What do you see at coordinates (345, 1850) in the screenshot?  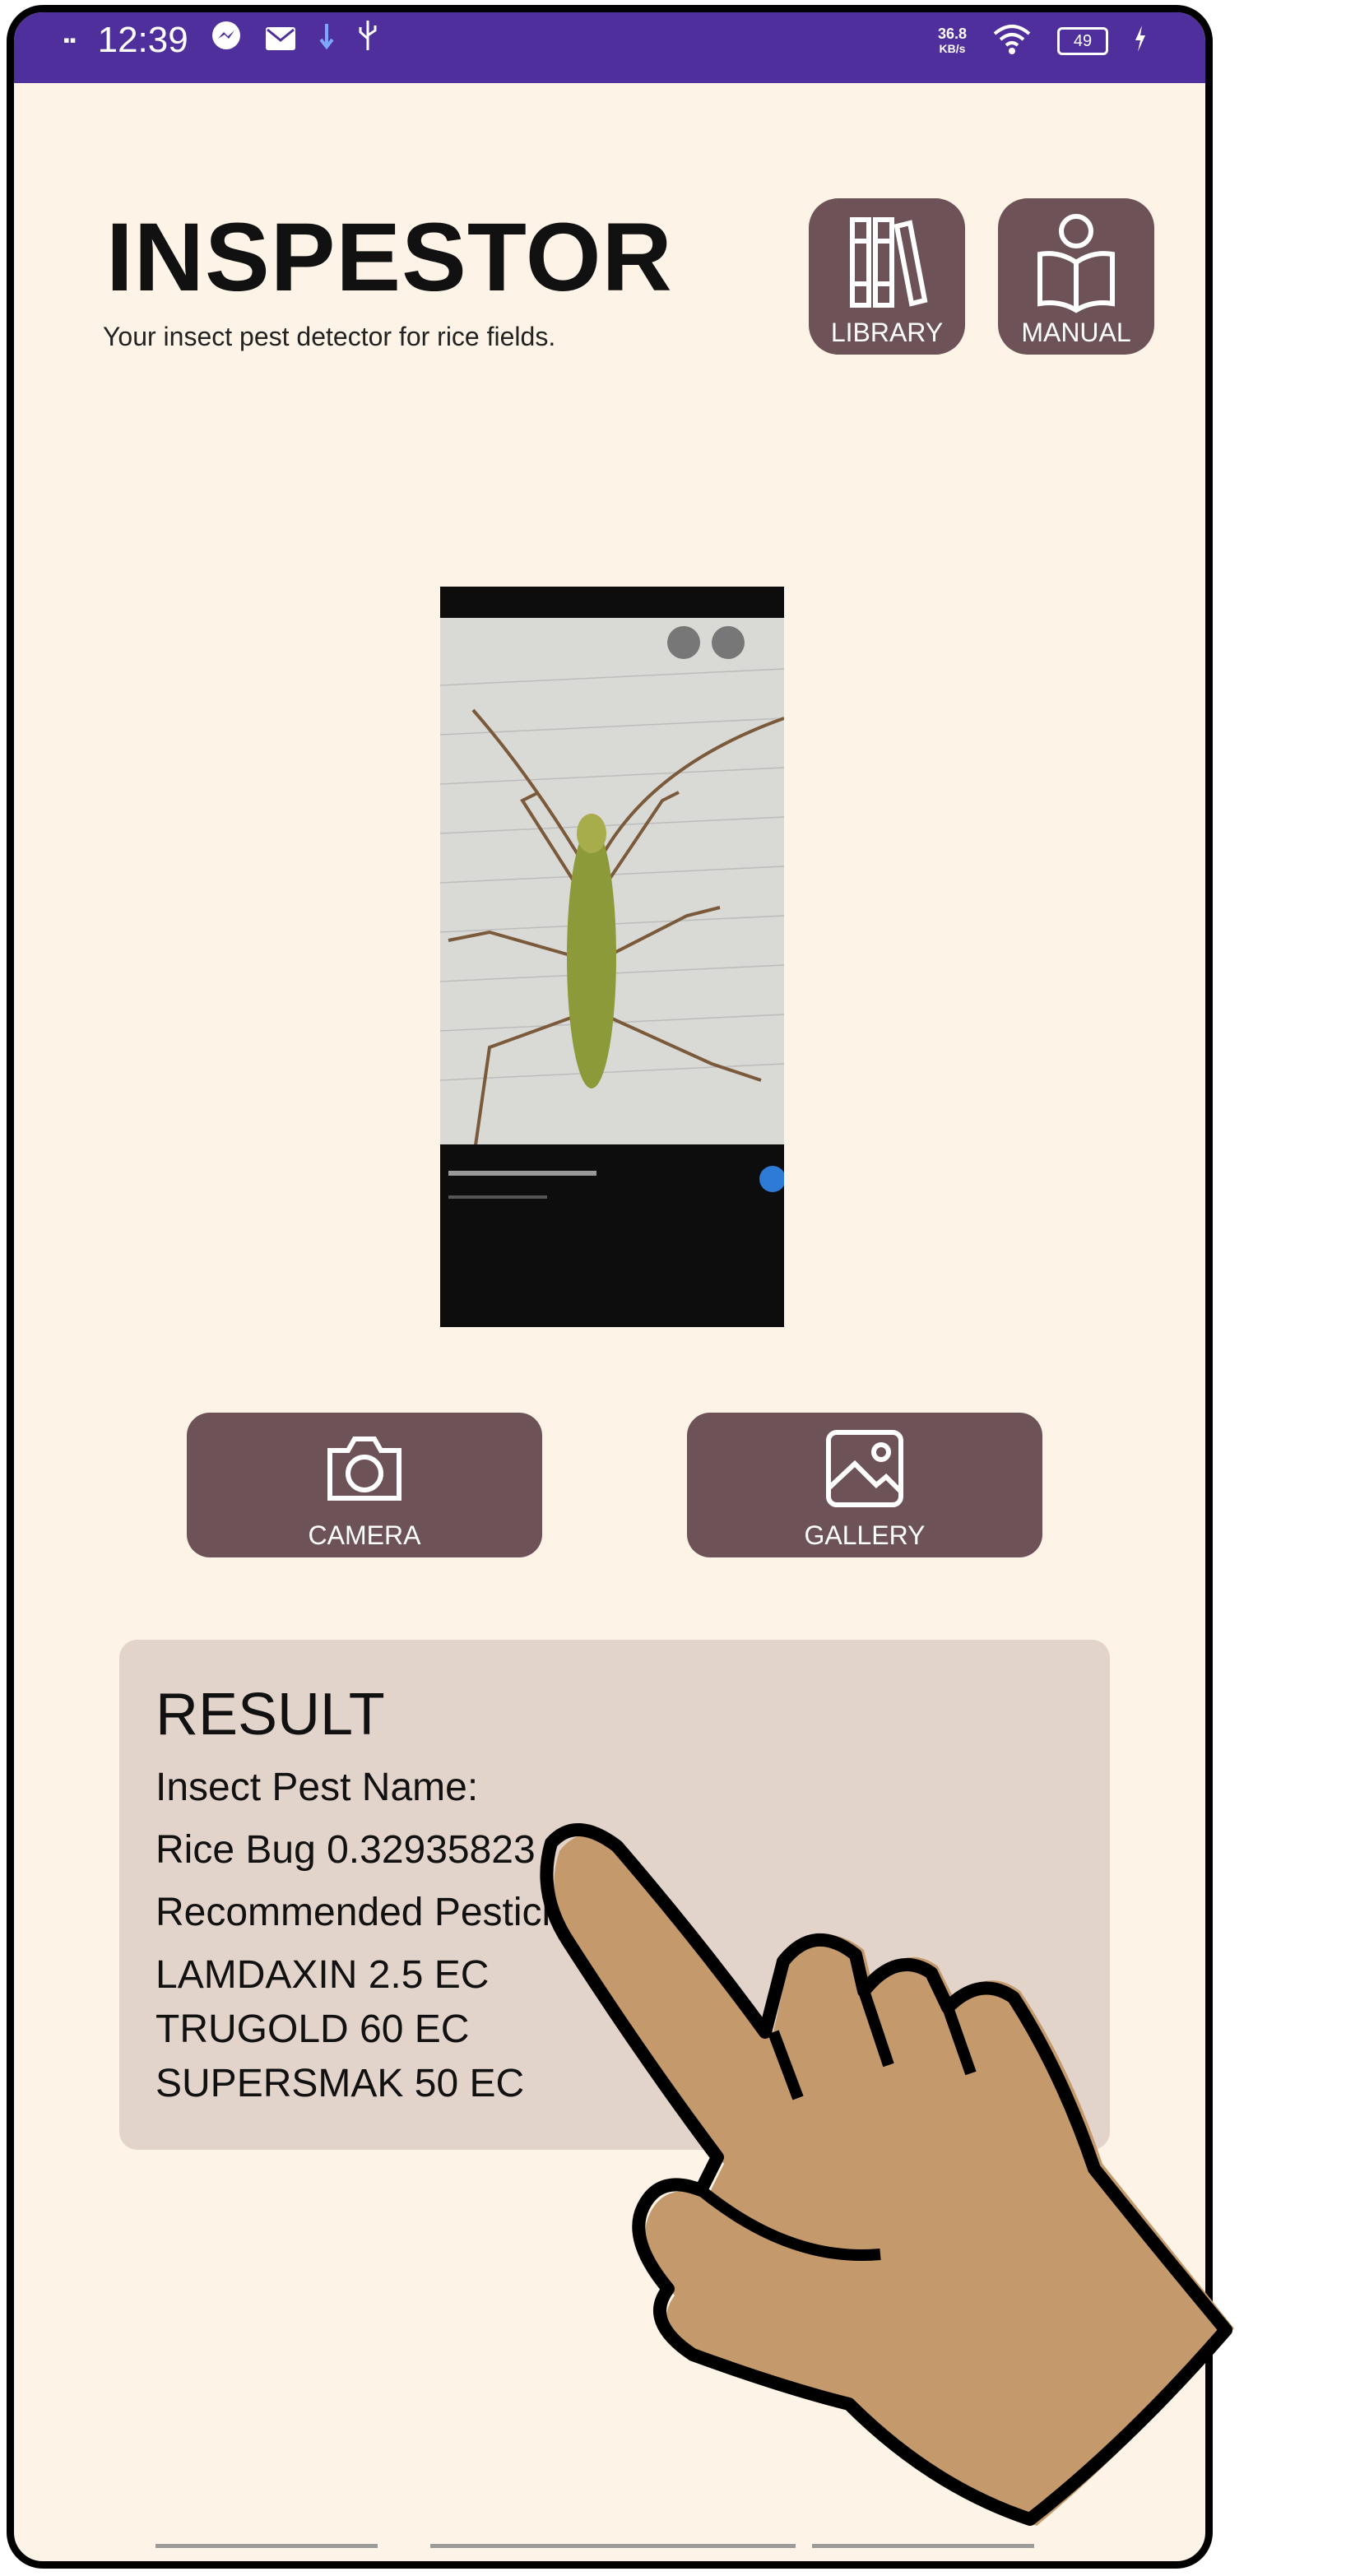 I see `pest-name-value: Rice Bug 0.32935823` at bounding box center [345, 1850].